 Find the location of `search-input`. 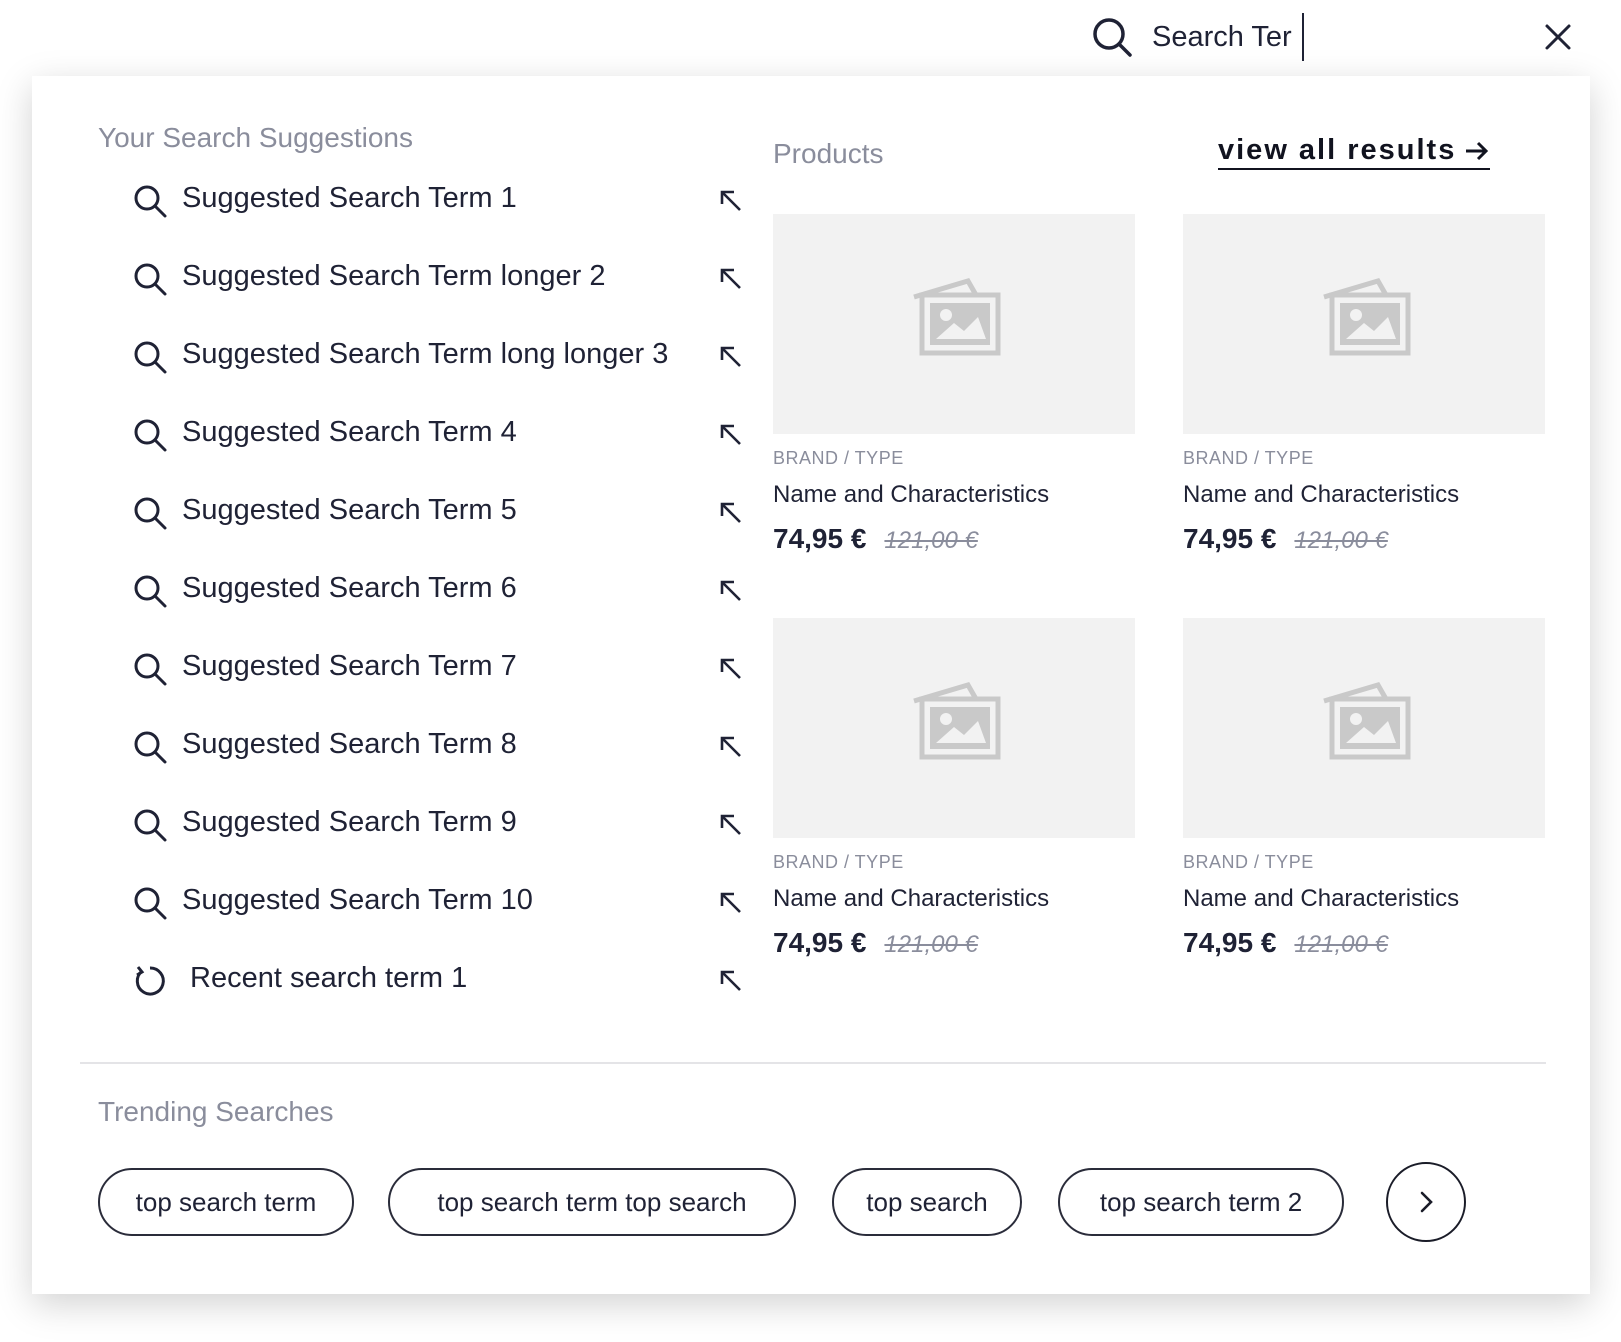

search-input is located at coordinates (1252, 37).